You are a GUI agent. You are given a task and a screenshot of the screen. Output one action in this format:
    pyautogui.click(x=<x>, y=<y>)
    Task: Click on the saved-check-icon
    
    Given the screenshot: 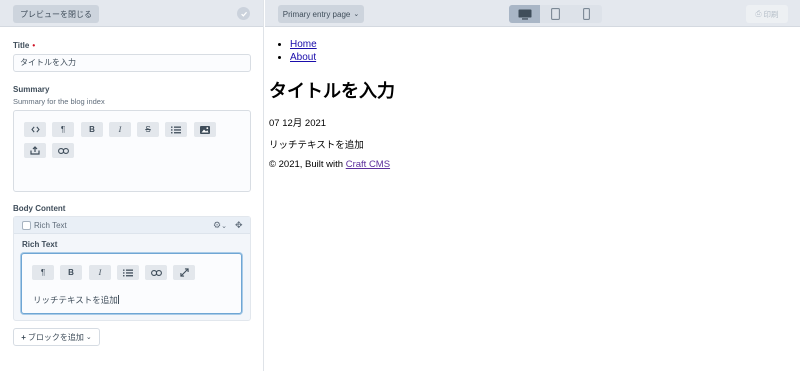 What is the action you would take?
    pyautogui.click(x=243, y=13)
    